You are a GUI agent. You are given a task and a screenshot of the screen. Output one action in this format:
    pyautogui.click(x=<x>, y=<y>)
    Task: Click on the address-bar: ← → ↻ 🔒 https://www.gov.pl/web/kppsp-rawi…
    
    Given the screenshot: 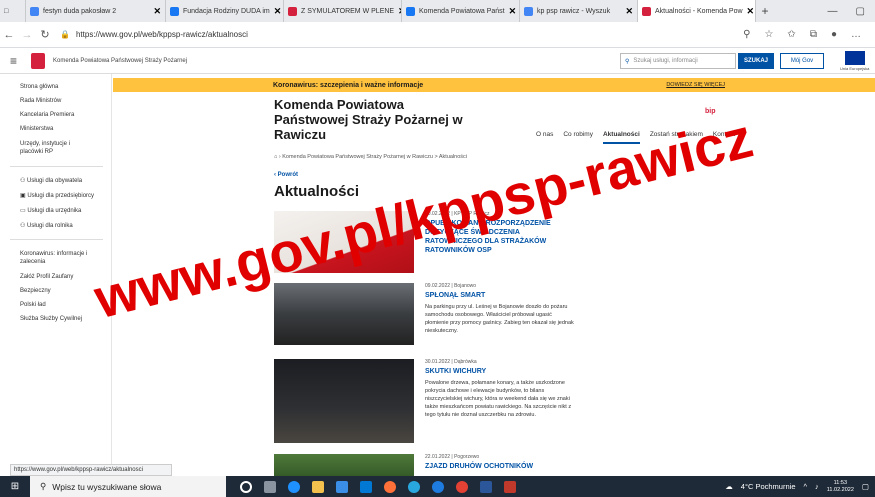 What is the action you would take?
    pyautogui.click(x=437, y=35)
    